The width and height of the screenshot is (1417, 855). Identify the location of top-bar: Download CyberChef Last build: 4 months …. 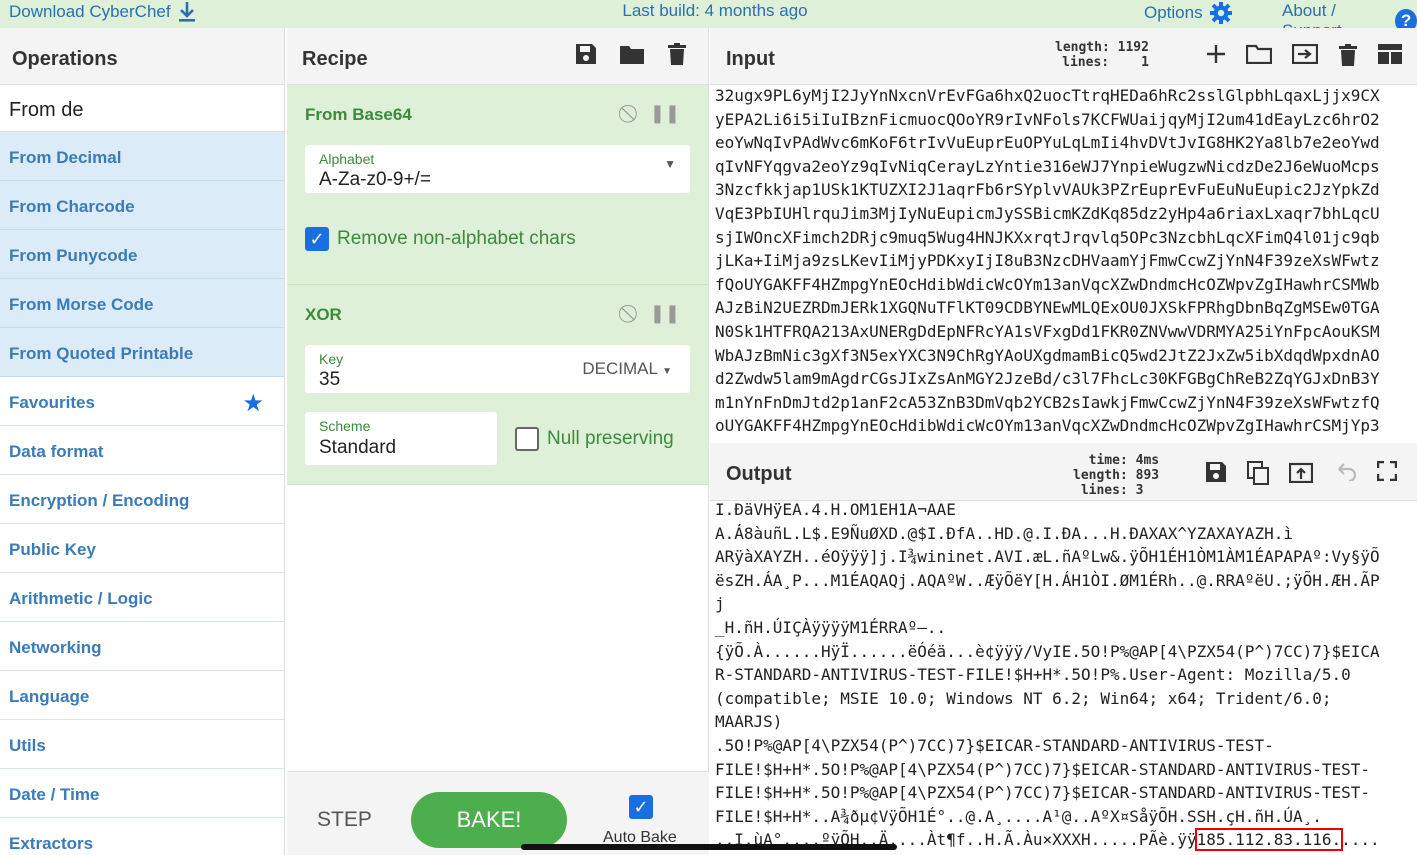
(708, 20).